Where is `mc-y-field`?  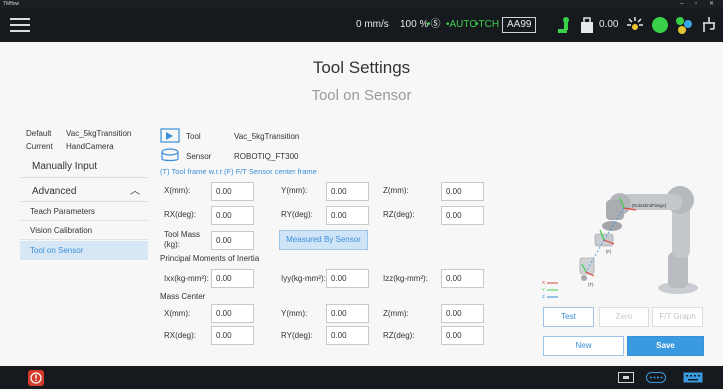 mc-y-field is located at coordinates (347, 313).